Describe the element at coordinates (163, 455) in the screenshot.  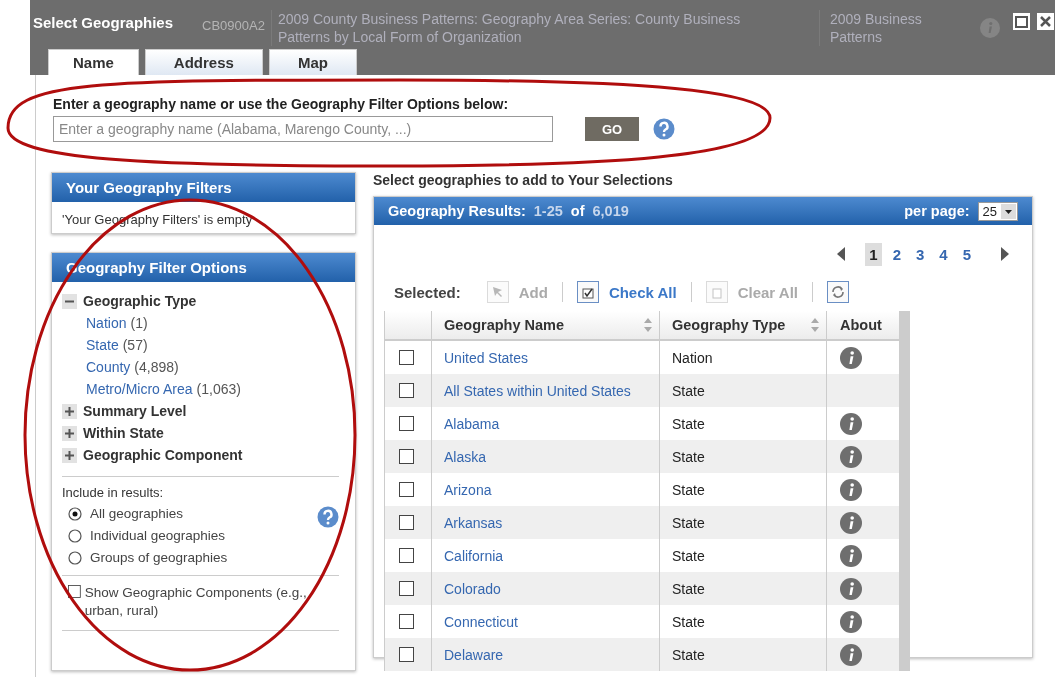
I see `filter-group: Geographic Component` at that location.